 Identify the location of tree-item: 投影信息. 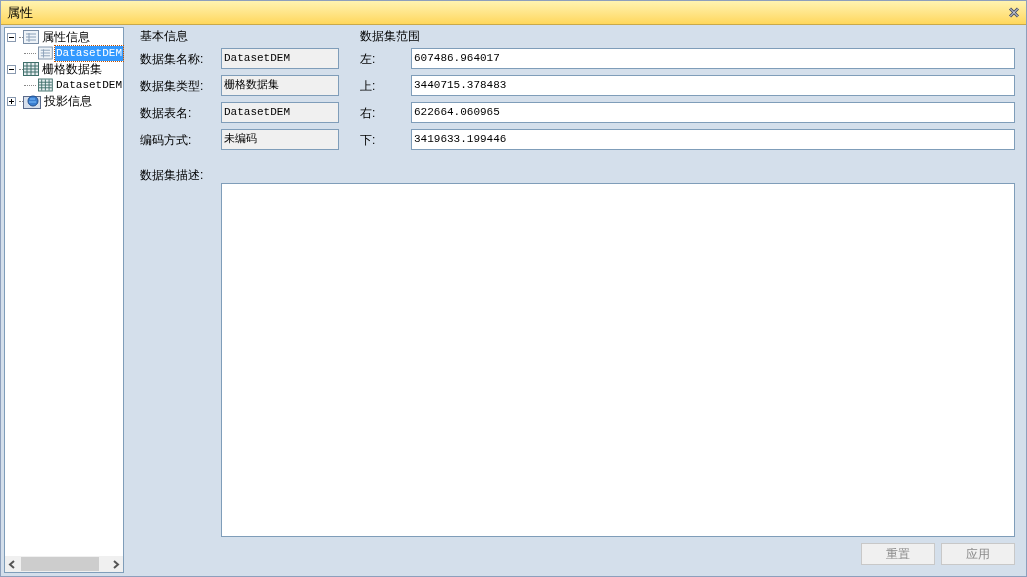
(68, 101).